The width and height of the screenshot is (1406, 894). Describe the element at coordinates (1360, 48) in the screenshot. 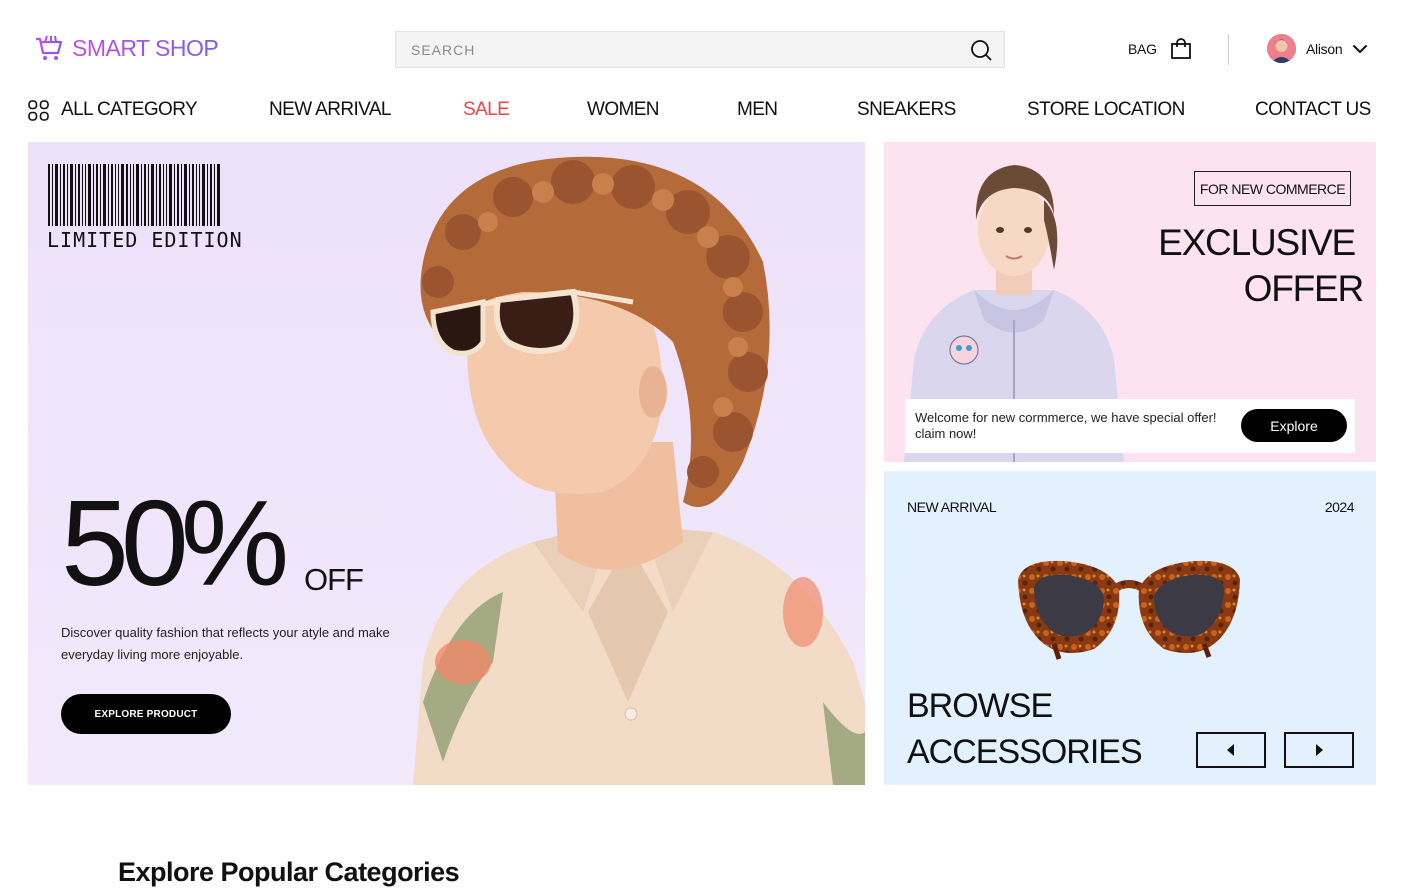

I see `chevron-down-icon` at that location.